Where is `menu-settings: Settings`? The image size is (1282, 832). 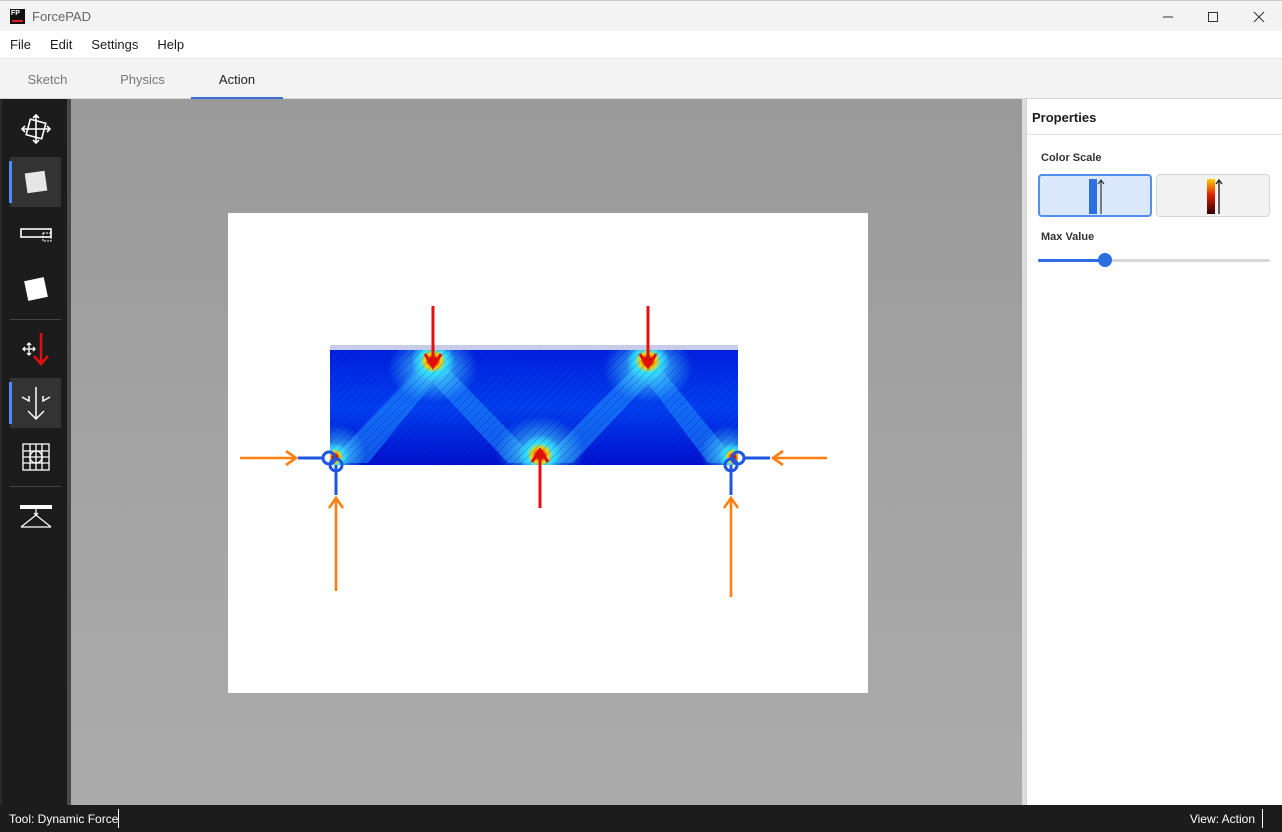 menu-settings: Settings is located at coordinates (114, 44).